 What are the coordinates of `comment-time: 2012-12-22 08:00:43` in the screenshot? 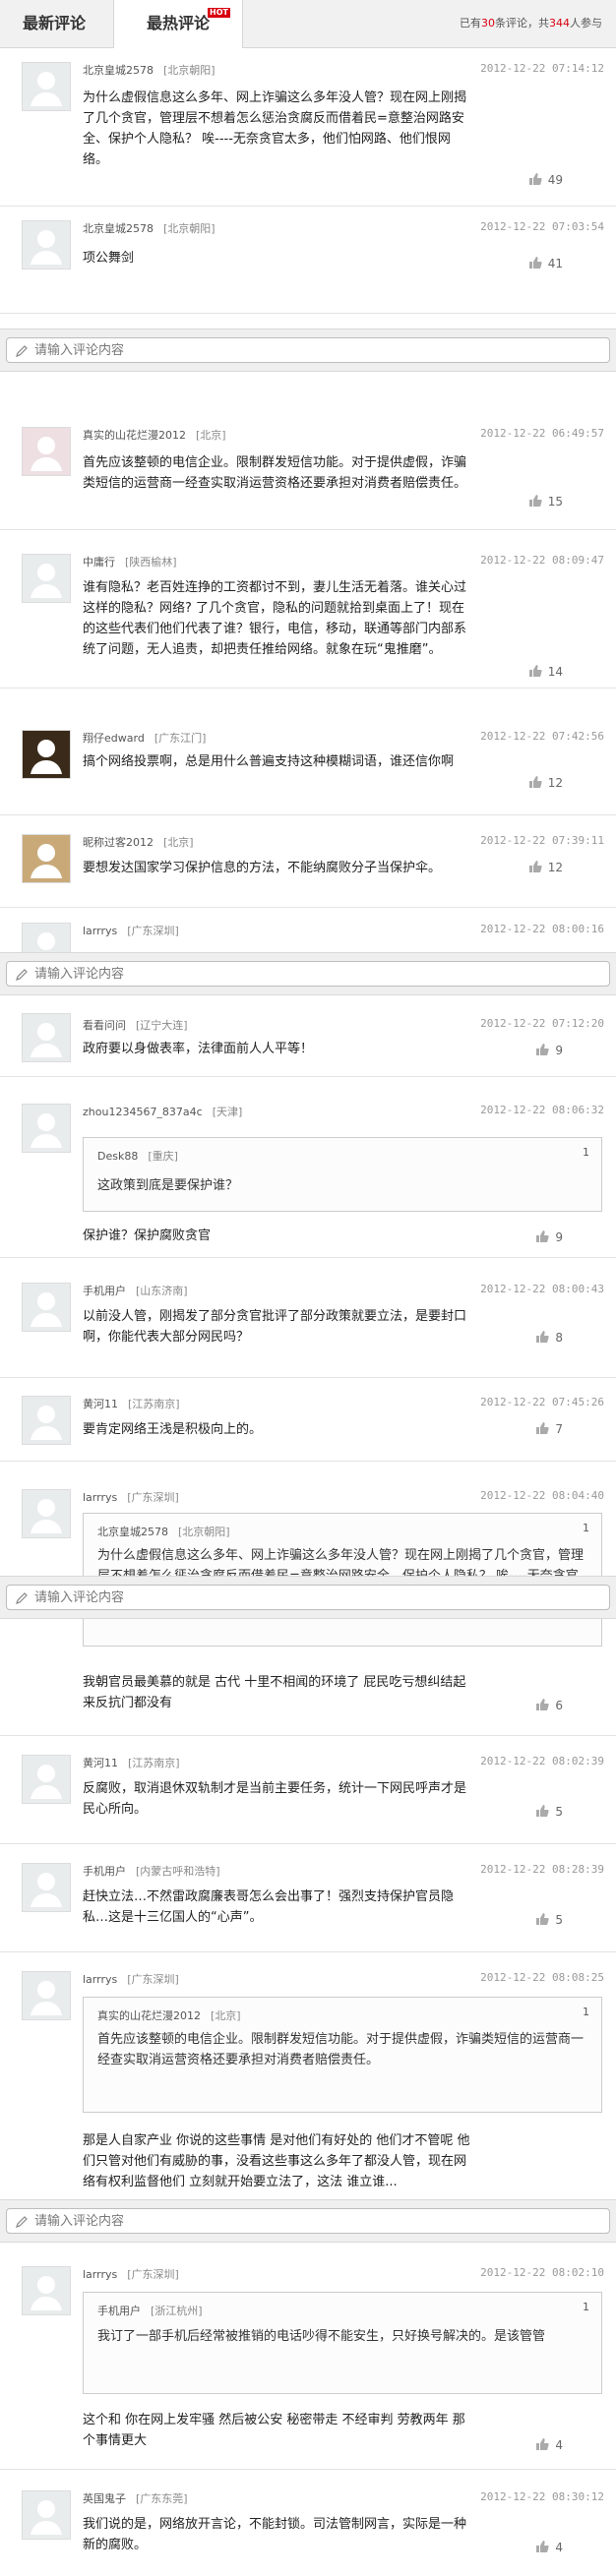 It's located at (542, 1289).